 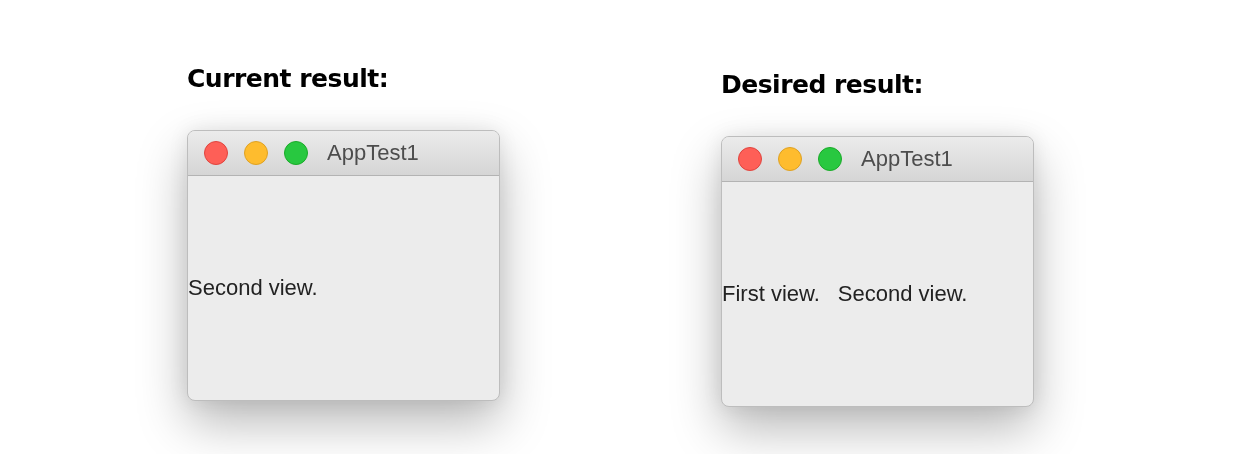 I want to click on heading: Desired result:, so click(x=823, y=85).